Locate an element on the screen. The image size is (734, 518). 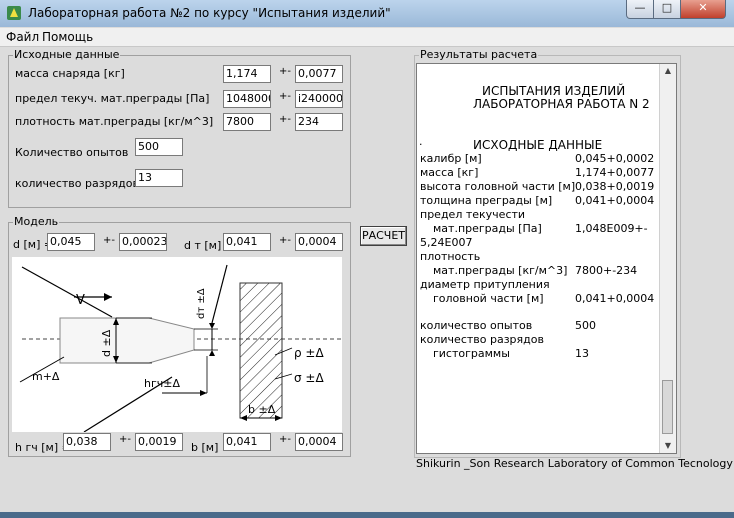
scroll-down-icon: ▼ is located at coordinates (668, 446).